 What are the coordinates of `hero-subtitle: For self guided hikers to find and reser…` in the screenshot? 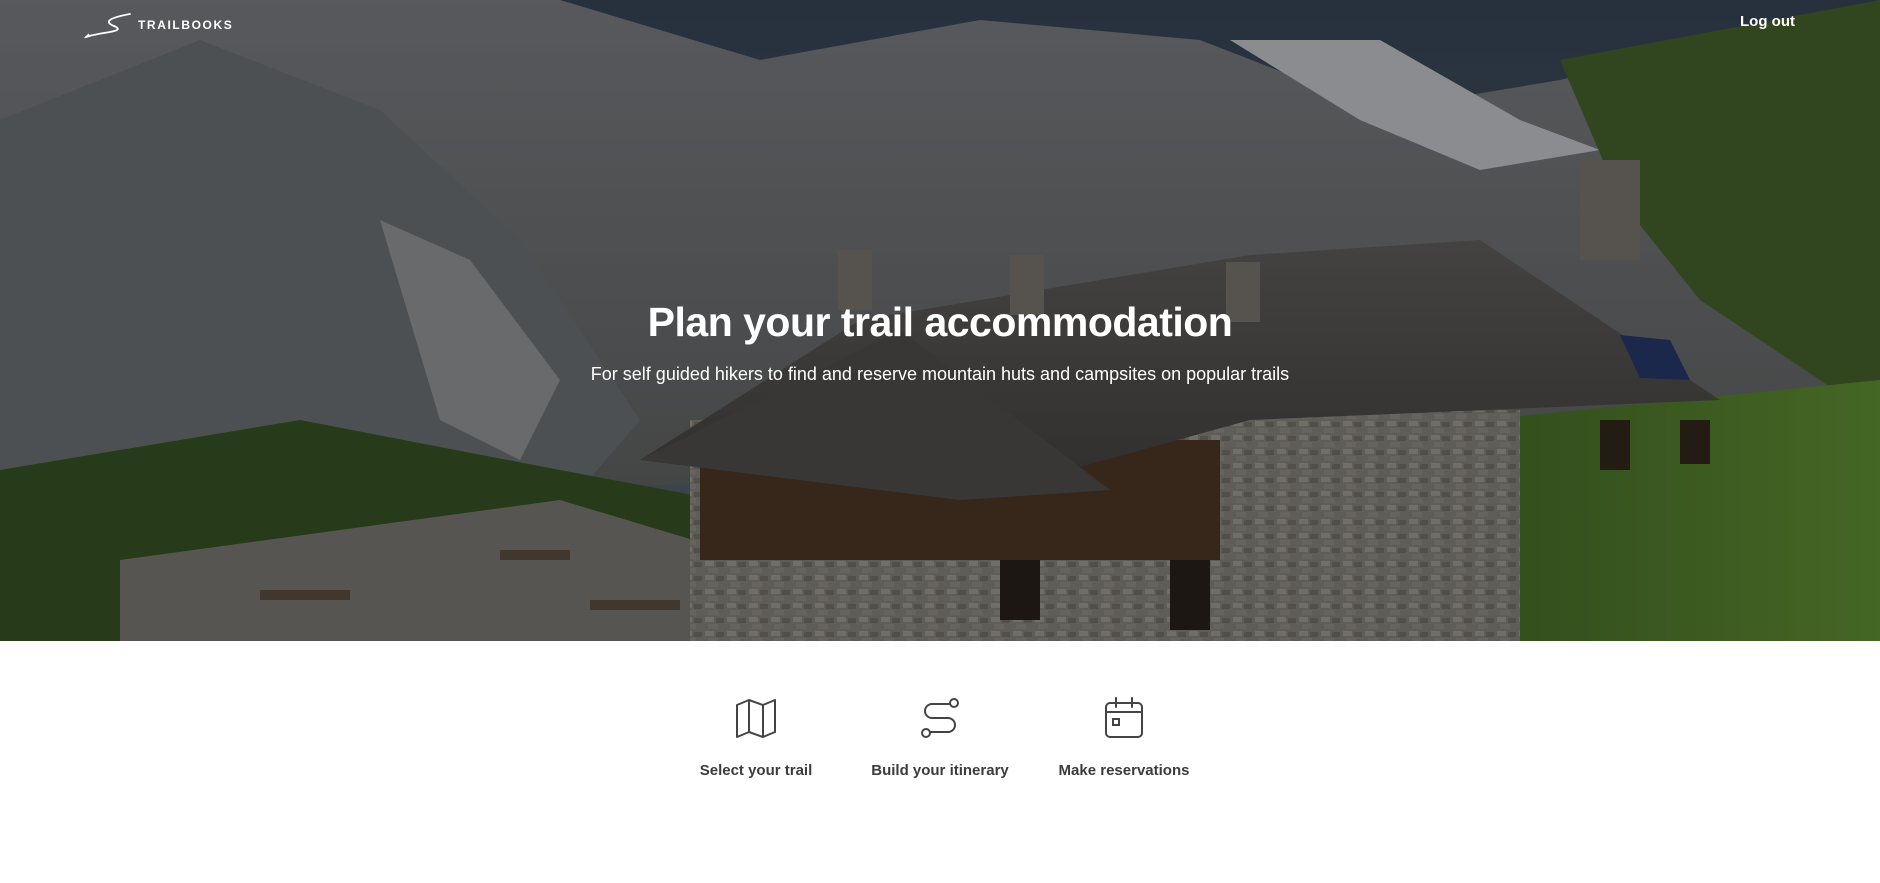 It's located at (940, 374).